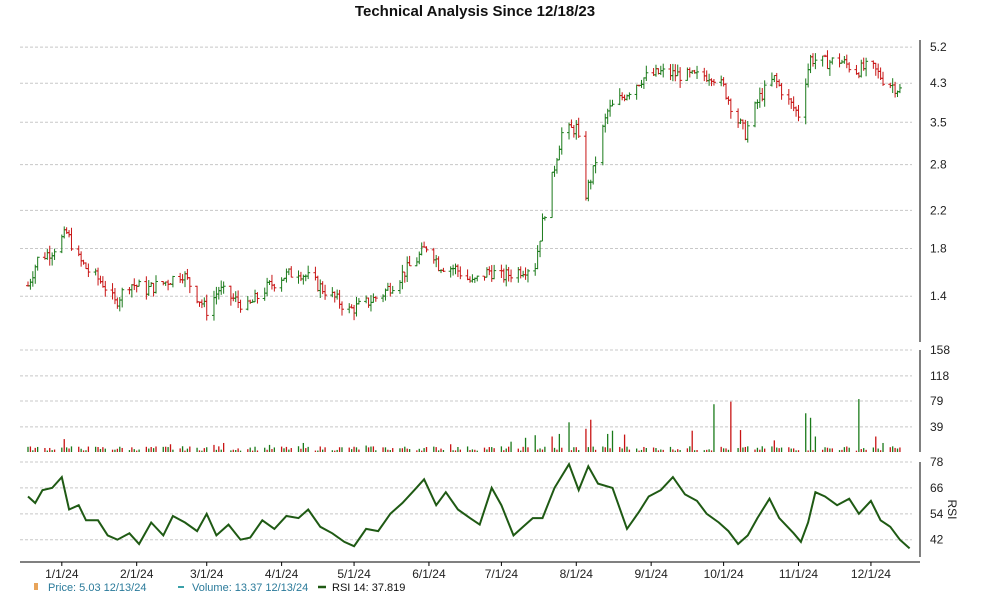 The height and width of the screenshot is (600, 1000). Describe the element at coordinates (937, 462) in the screenshot. I see `rsi-tick-label: 78` at that location.